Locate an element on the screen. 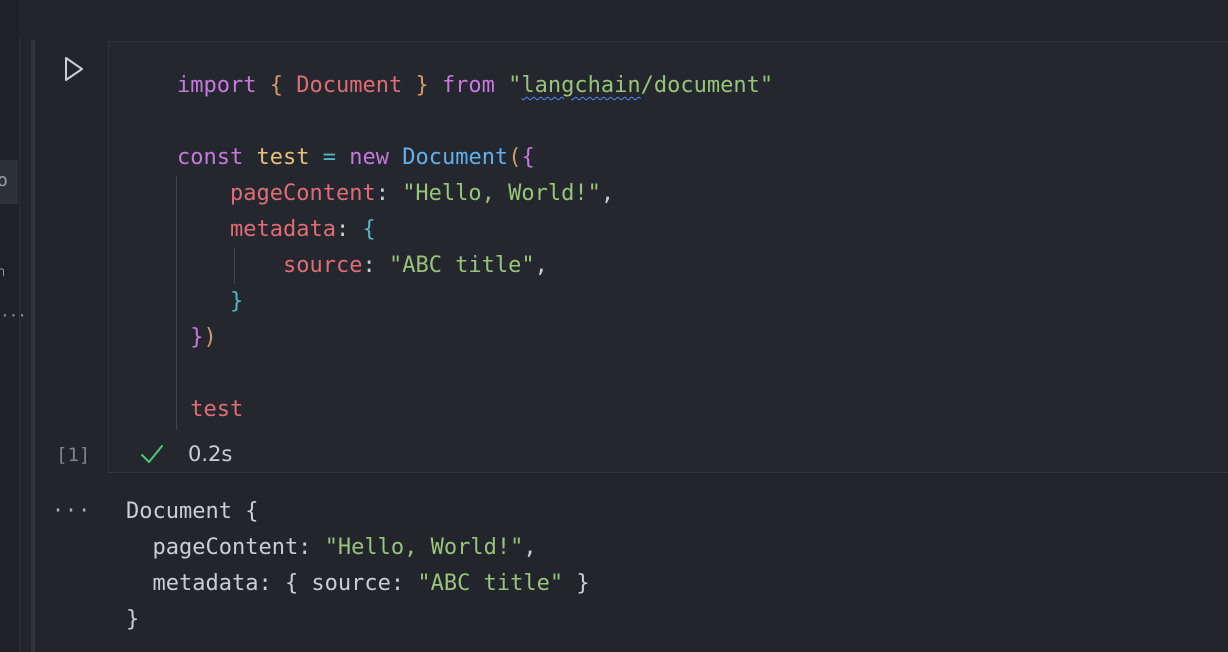 Image resolution: width=1228 pixels, height=652 pixels. code-line-7: } is located at coordinates (475, 302).